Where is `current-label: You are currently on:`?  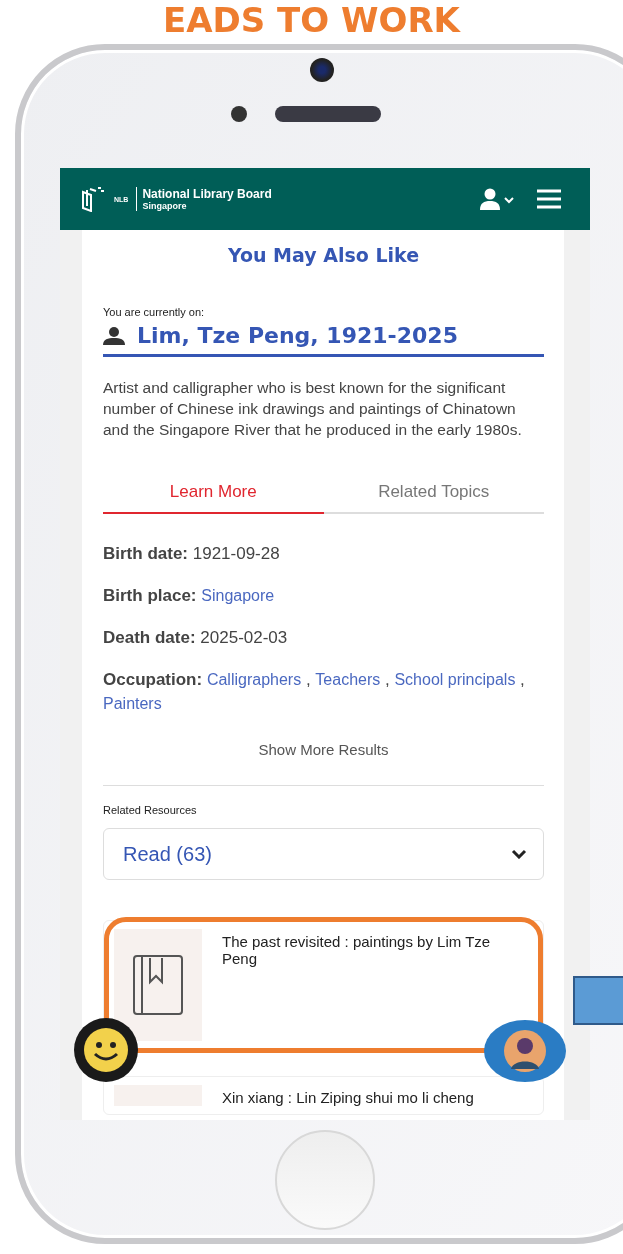 current-label: You are currently on: is located at coordinates (154, 312).